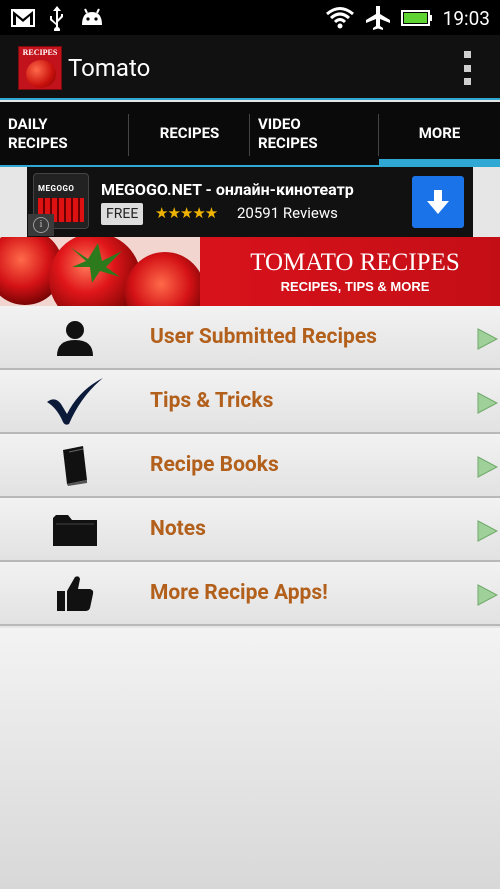 The height and width of the screenshot is (889, 500). Describe the element at coordinates (377, 18) in the screenshot. I see `airplane-mode-icon` at that location.